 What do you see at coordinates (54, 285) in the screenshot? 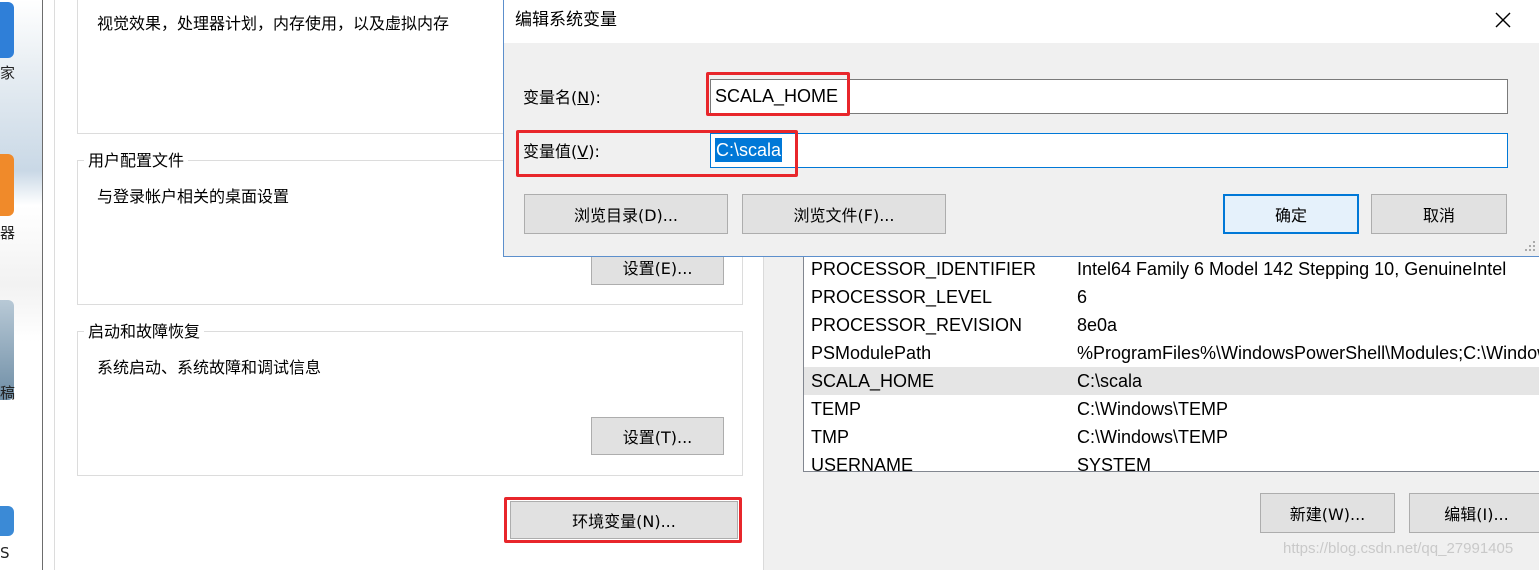
I see `tab-panel-edge` at bounding box center [54, 285].